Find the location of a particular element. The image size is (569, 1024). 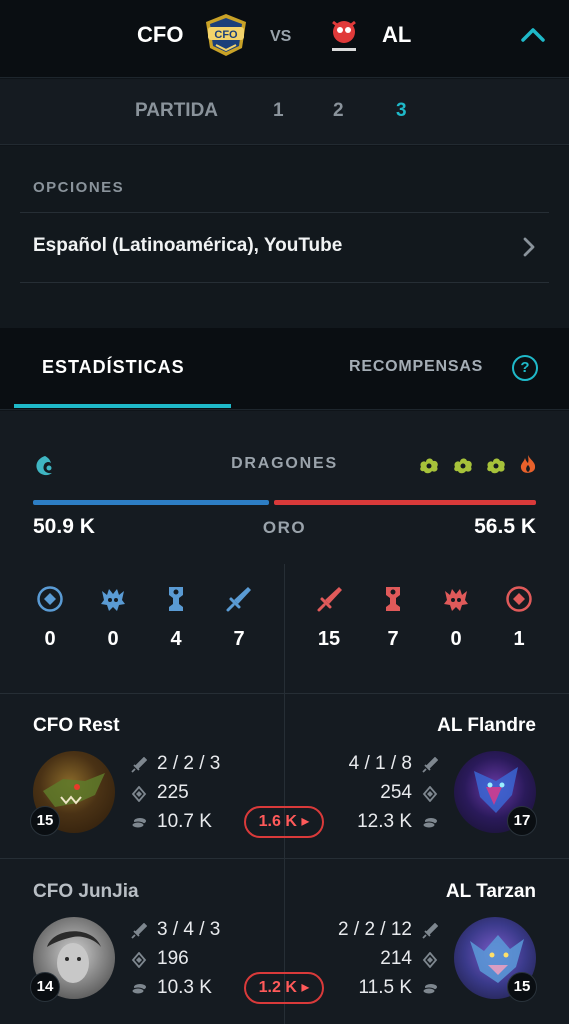

gold-difference-badge: 1.6 K ▸ is located at coordinates (284, 822).